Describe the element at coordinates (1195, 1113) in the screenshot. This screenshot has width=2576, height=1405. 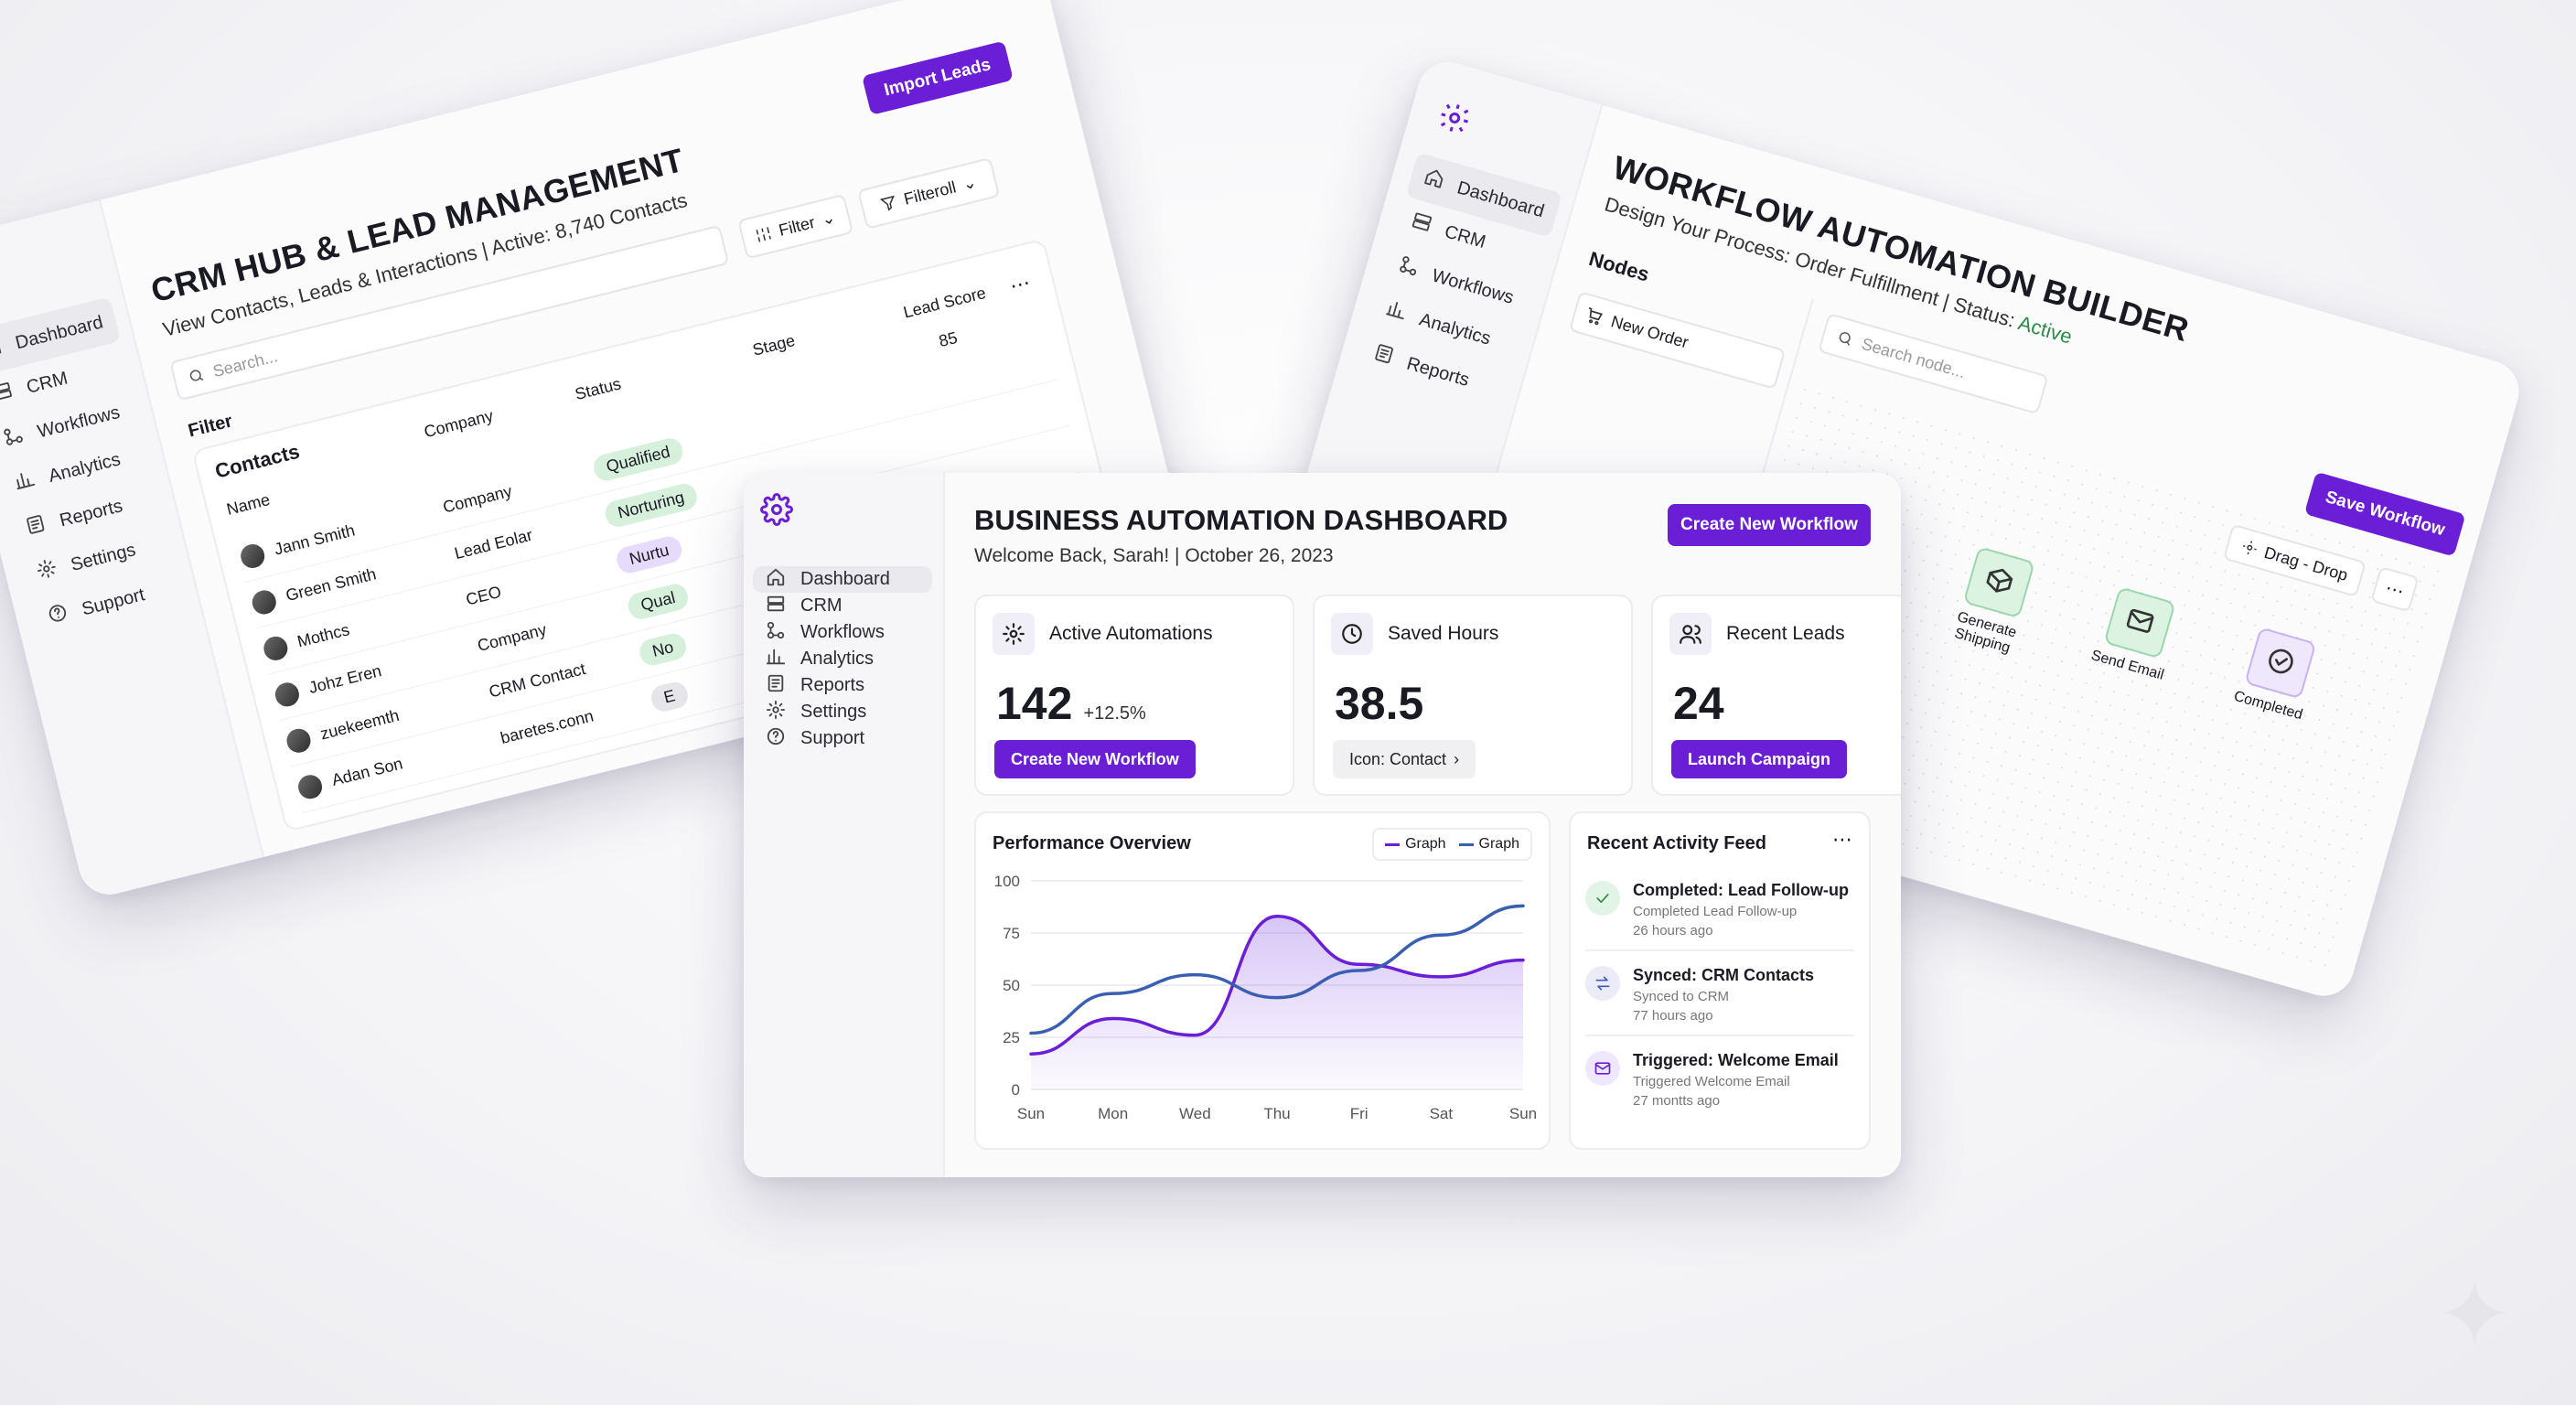
I see `x-tick-label: Wed` at that location.